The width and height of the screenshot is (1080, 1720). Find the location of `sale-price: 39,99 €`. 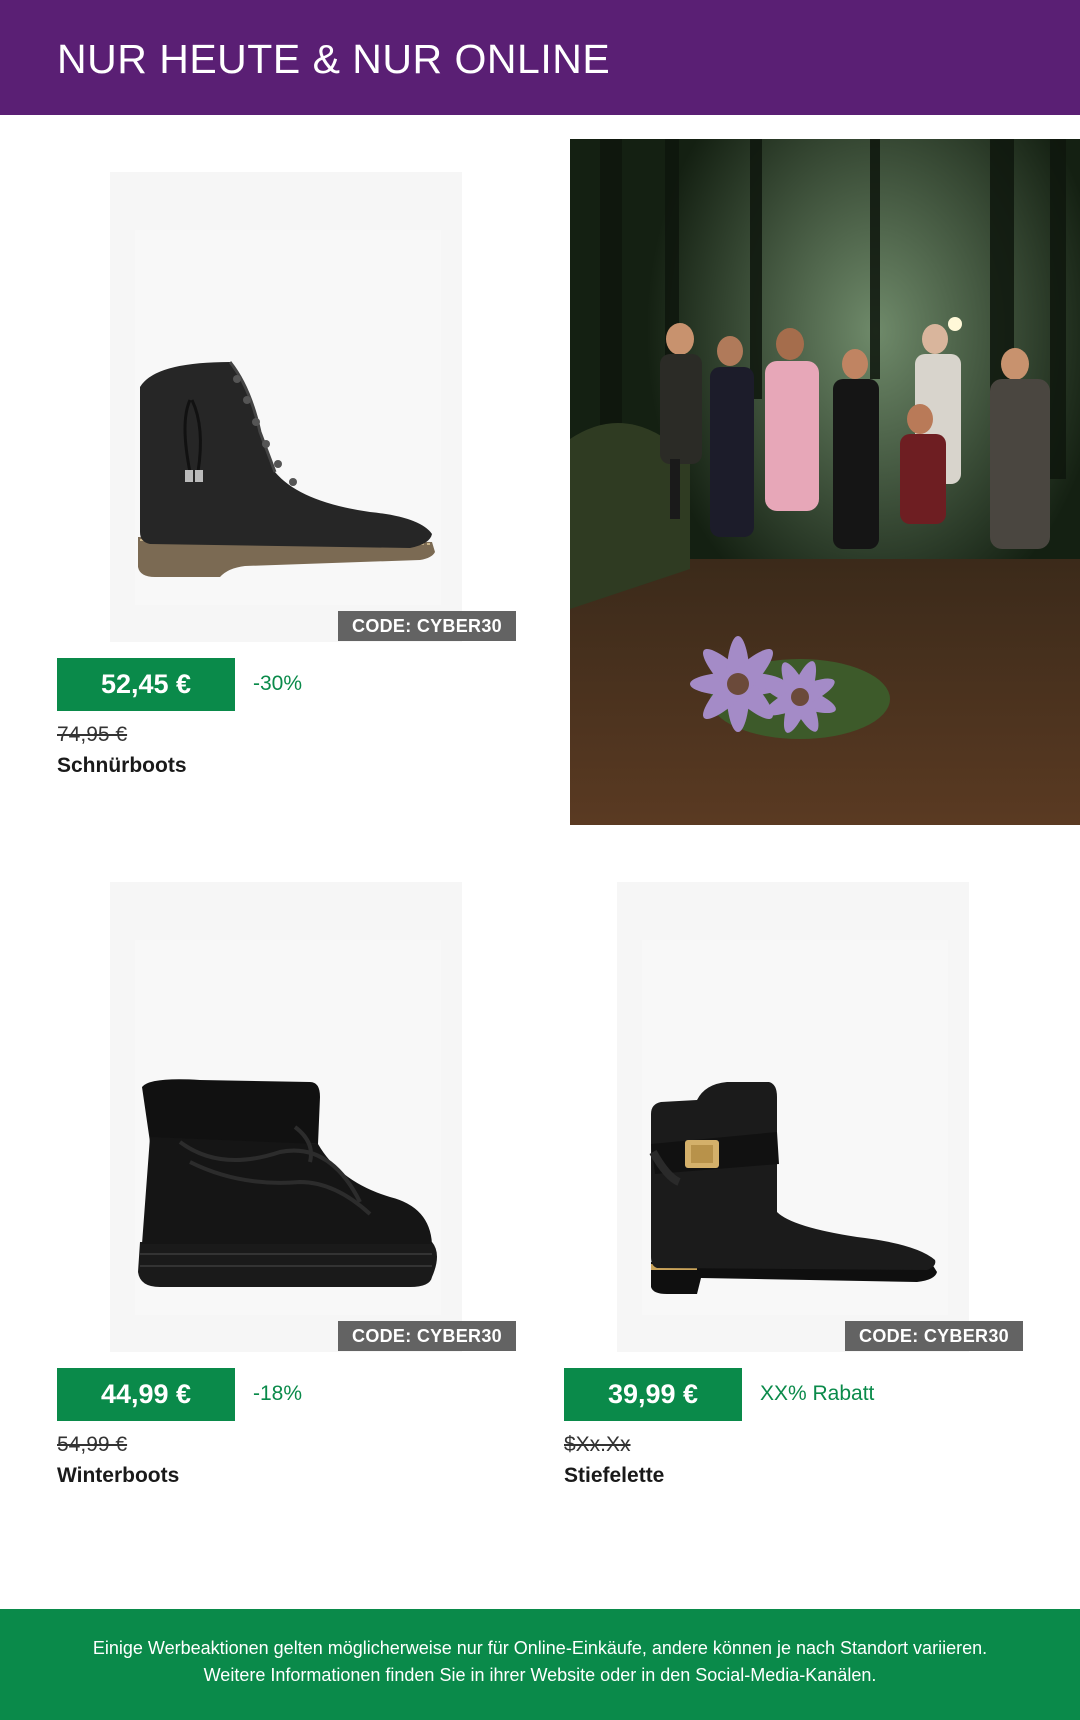

sale-price: 39,99 € is located at coordinates (653, 1394).